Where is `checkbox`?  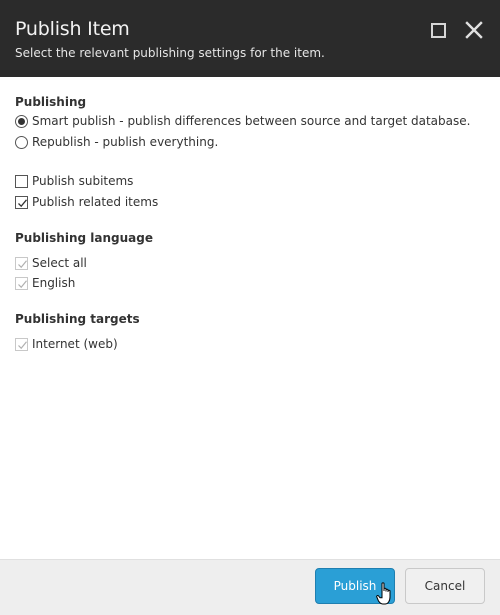 checkbox is located at coordinates (21, 181).